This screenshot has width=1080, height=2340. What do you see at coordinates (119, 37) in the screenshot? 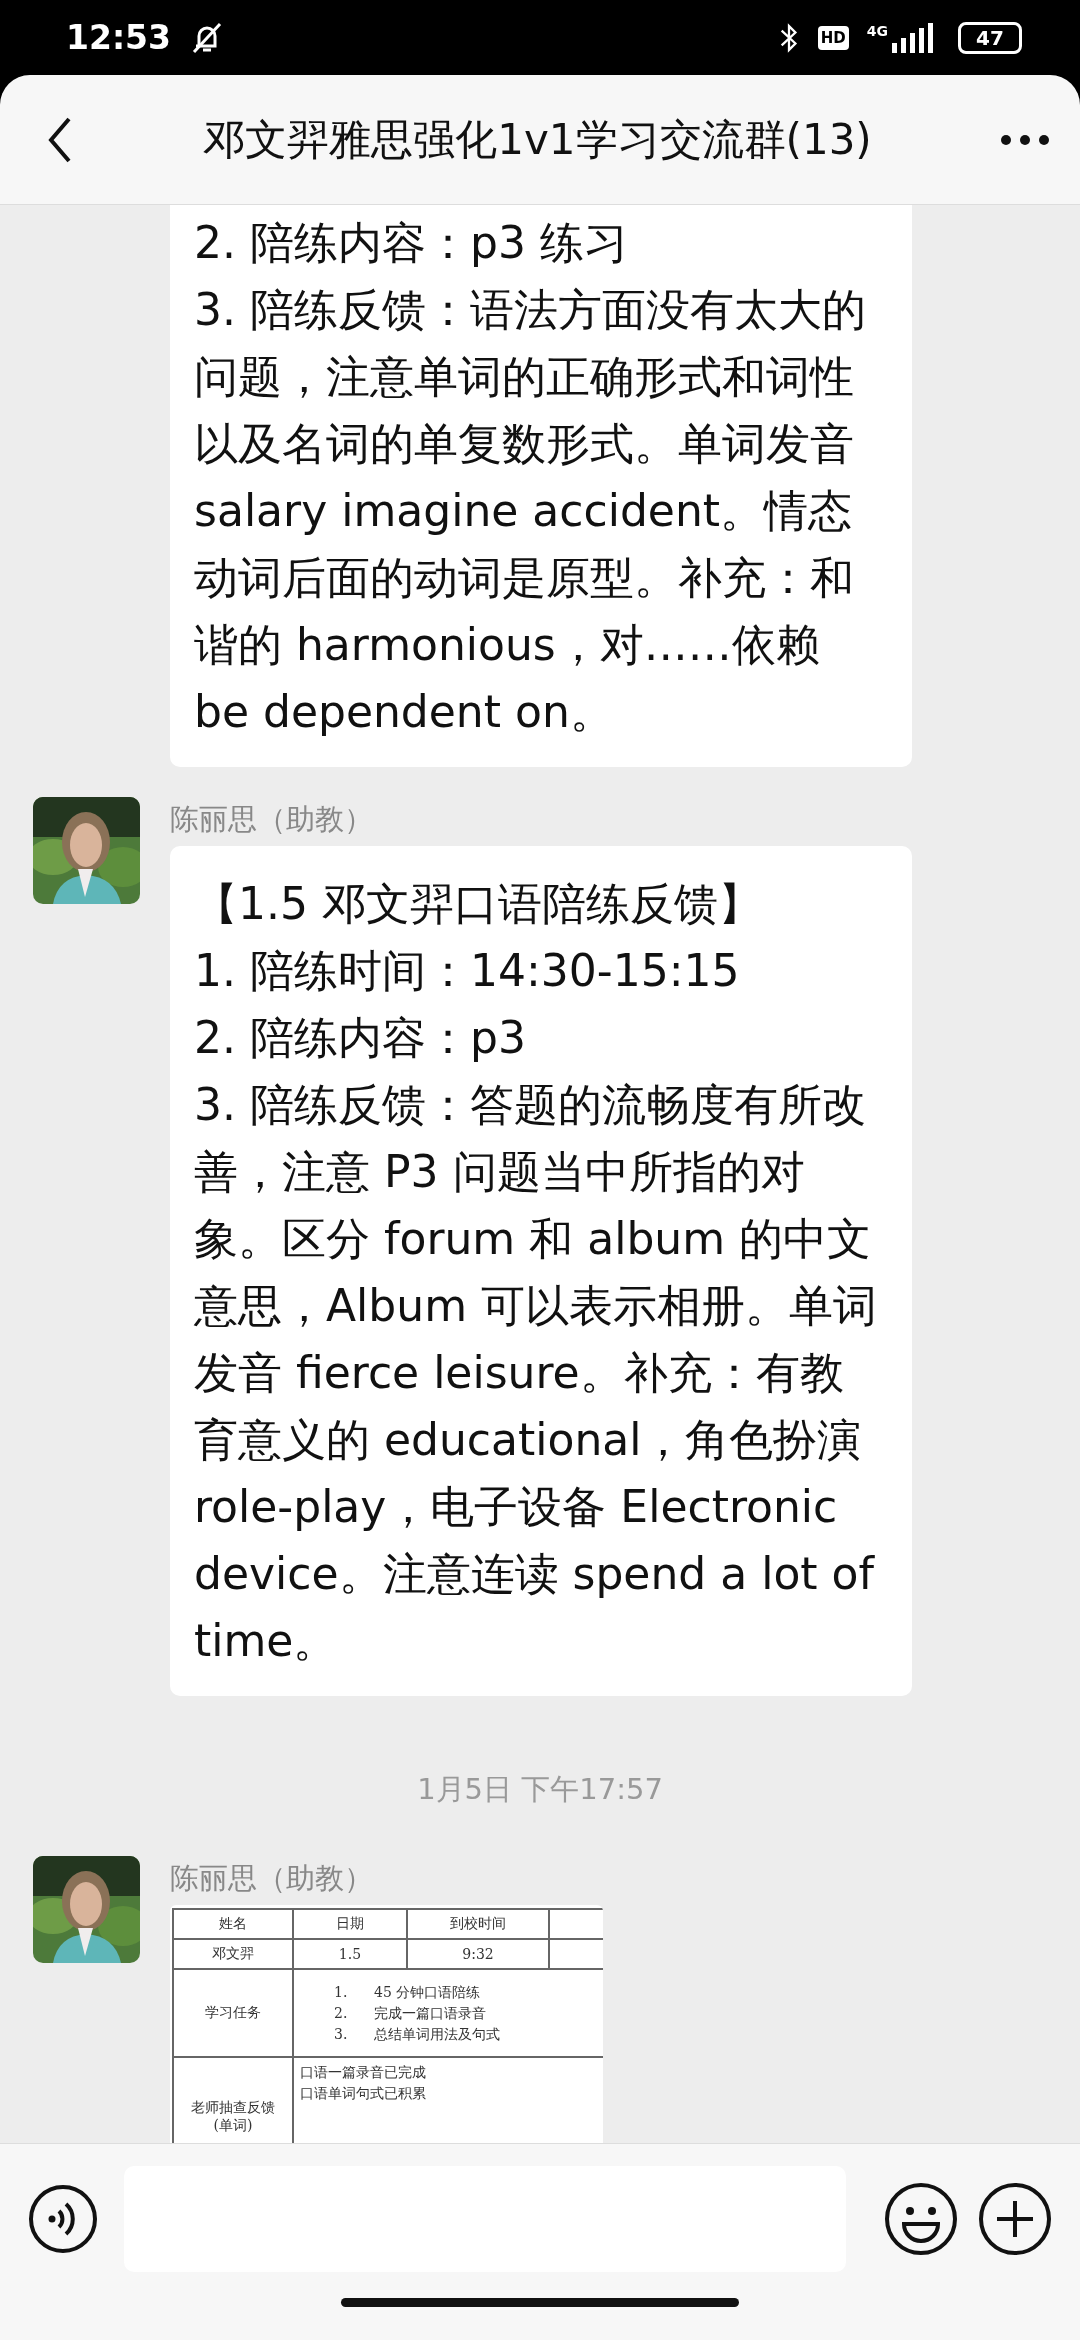
I see `clock-time: 12:53` at bounding box center [119, 37].